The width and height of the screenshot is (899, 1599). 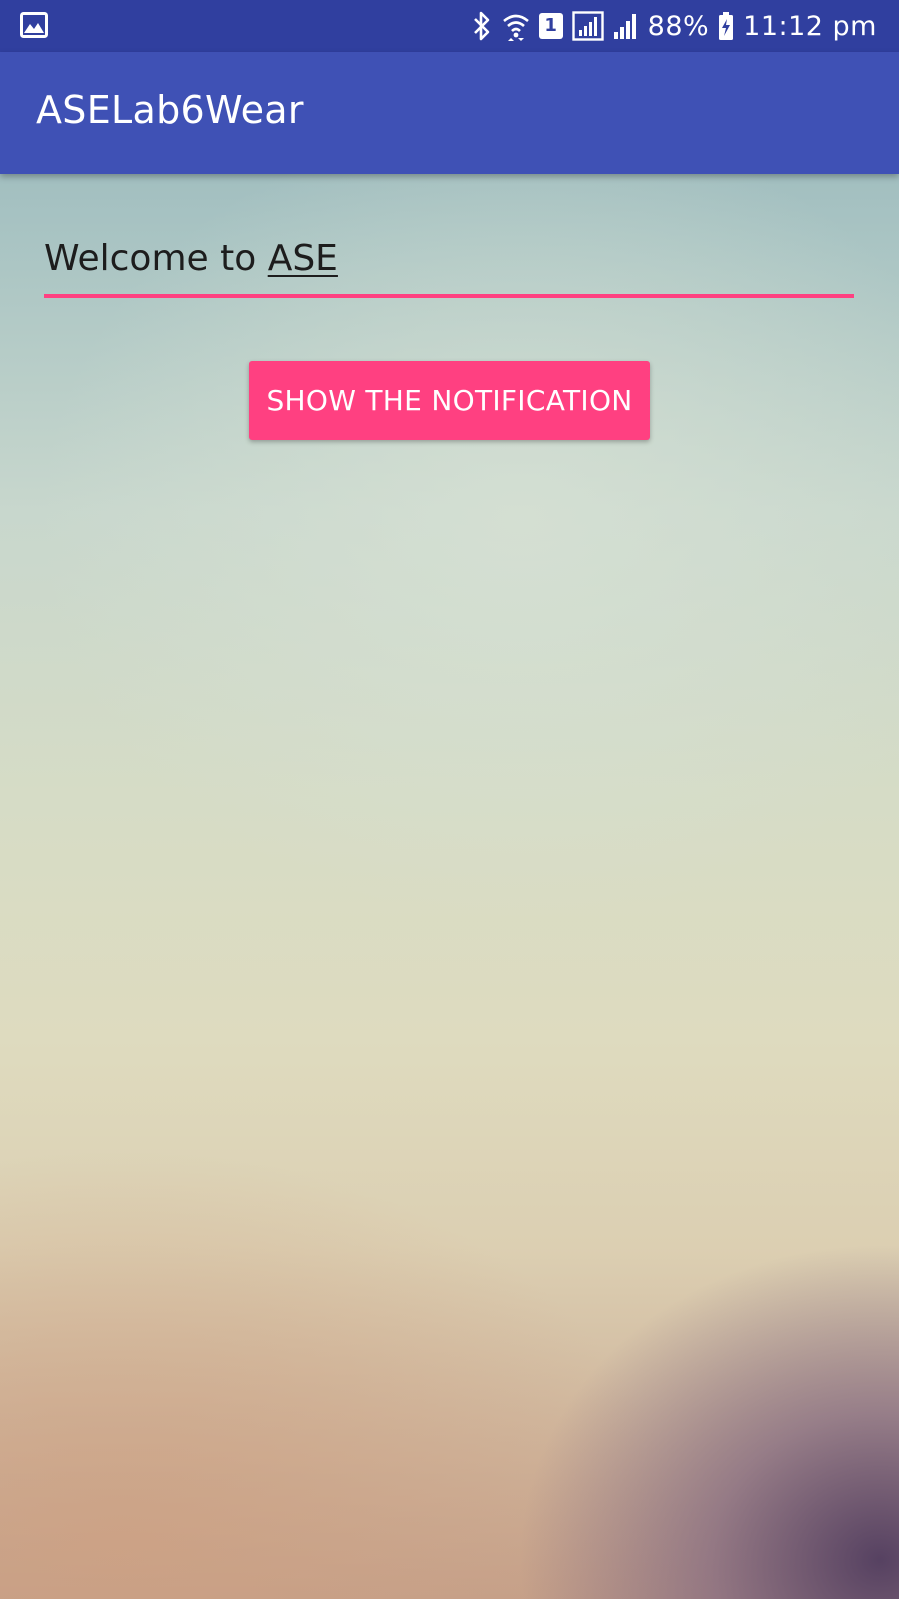 What do you see at coordinates (449, 113) in the screenshot?
I see `app-bar: ASELab6Wear` at bounding box center [449, 113].